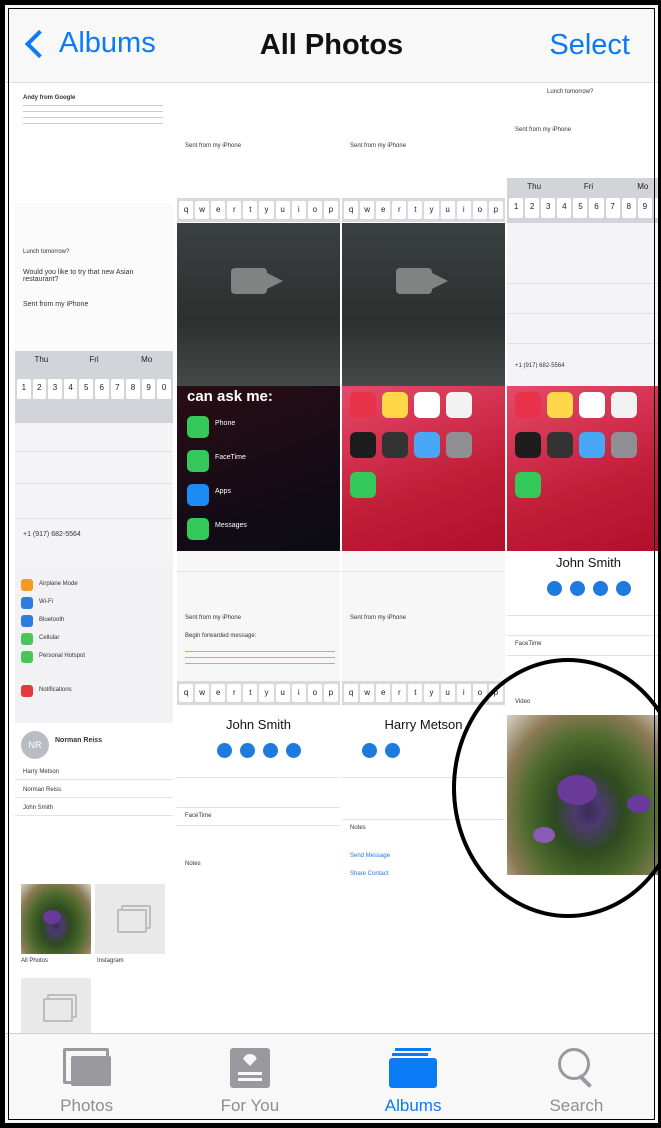 Image resolution: width=661 pixels, height=1128 pixels. Describe the element at coordinates (49, 638) in the screenshot. I see `thumb-text: Cellular` at that location.